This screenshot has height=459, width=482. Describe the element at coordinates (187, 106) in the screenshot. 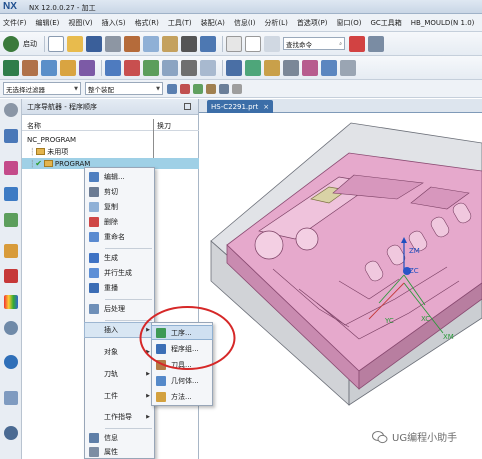

I see `navigator-maximize-icon` at that location.